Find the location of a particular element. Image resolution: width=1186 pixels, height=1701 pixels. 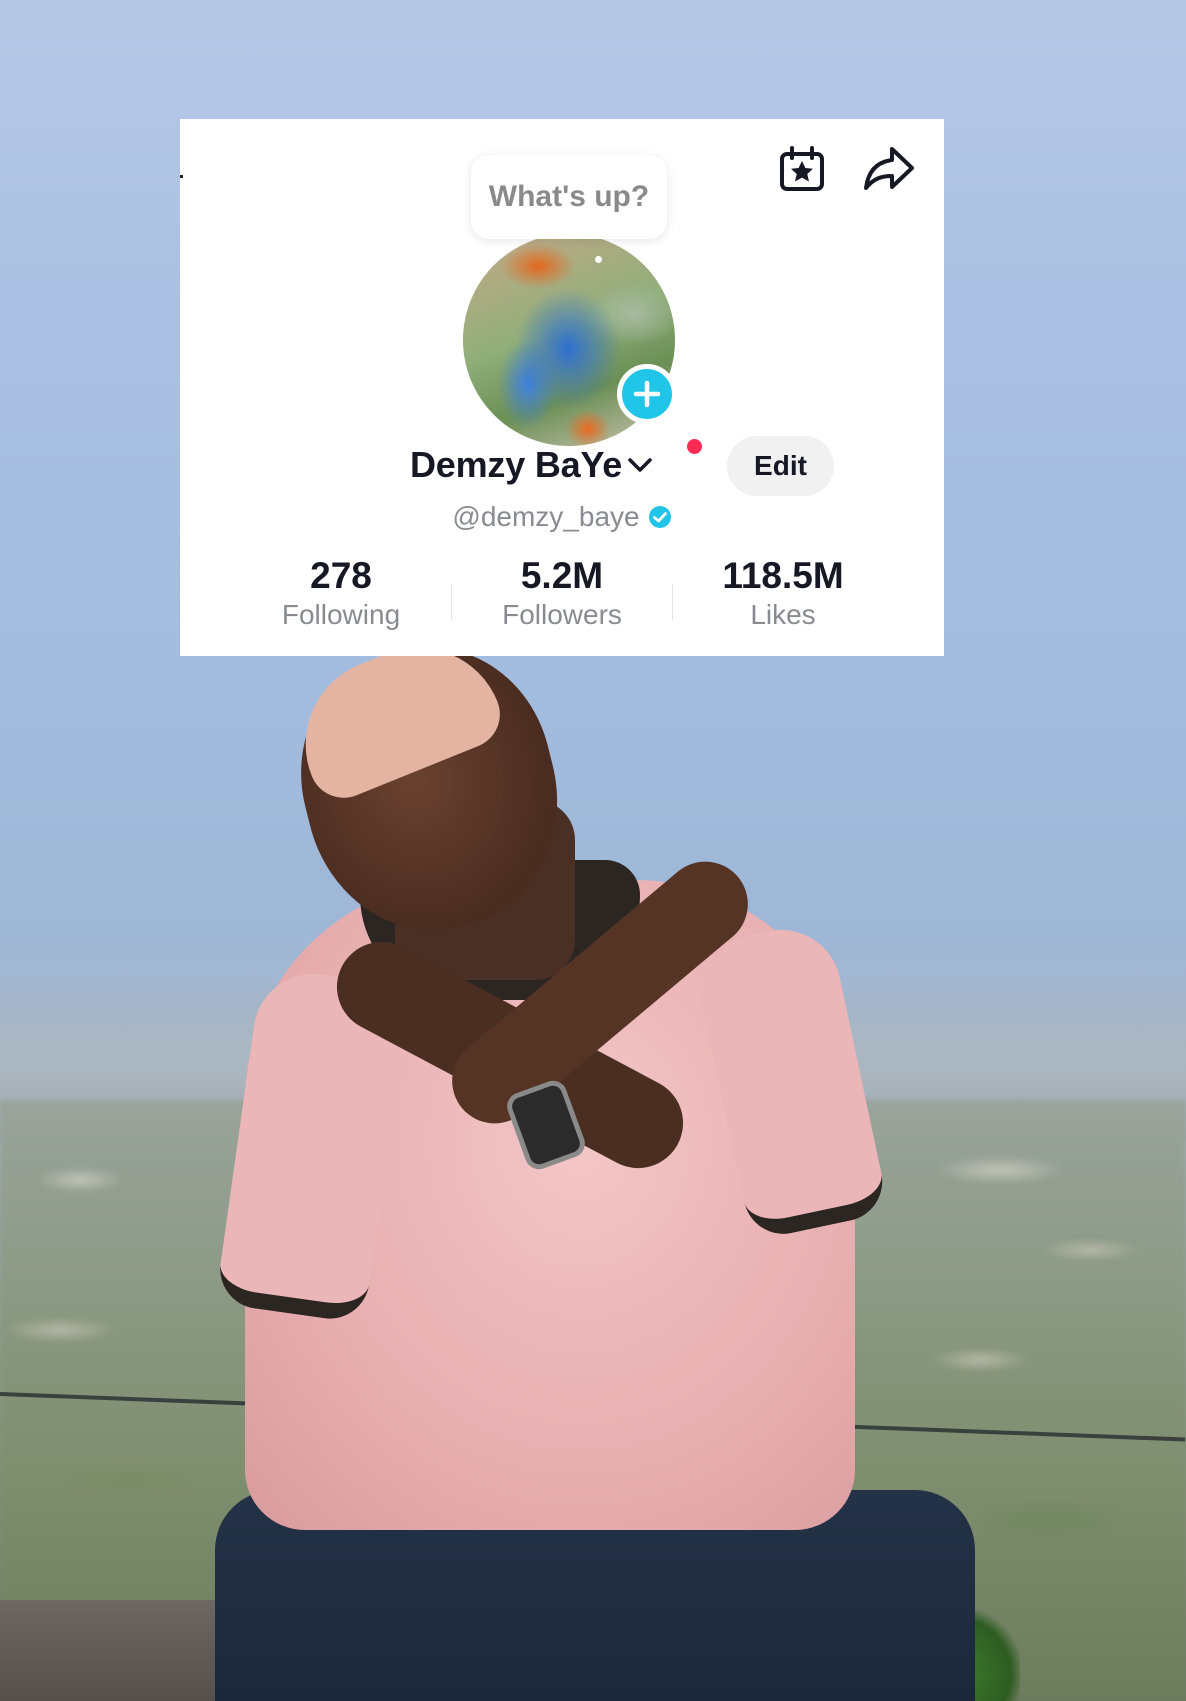

account-switcher: Demzy BaYe is located at coordinates (532, 465).